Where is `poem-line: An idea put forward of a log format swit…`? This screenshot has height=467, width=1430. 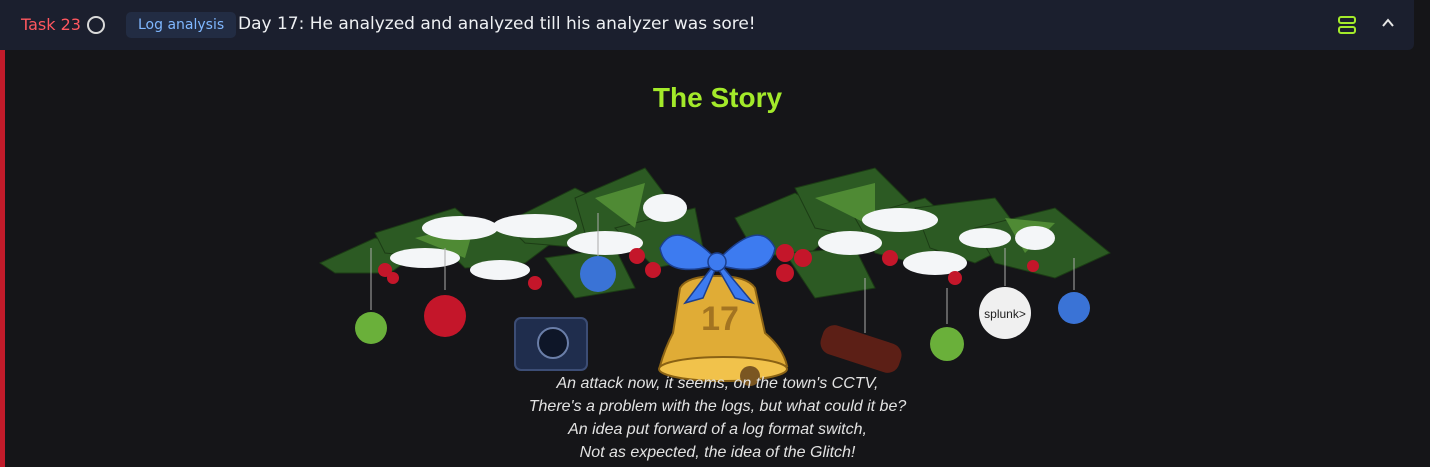 poem-line: An idea put forward of a log format swit… is located at coordinates (717, 429).